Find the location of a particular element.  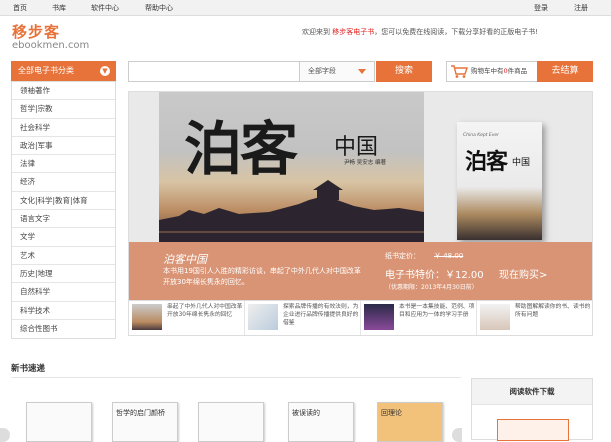

login-link: 登录 is located at coordinates (541, 8).